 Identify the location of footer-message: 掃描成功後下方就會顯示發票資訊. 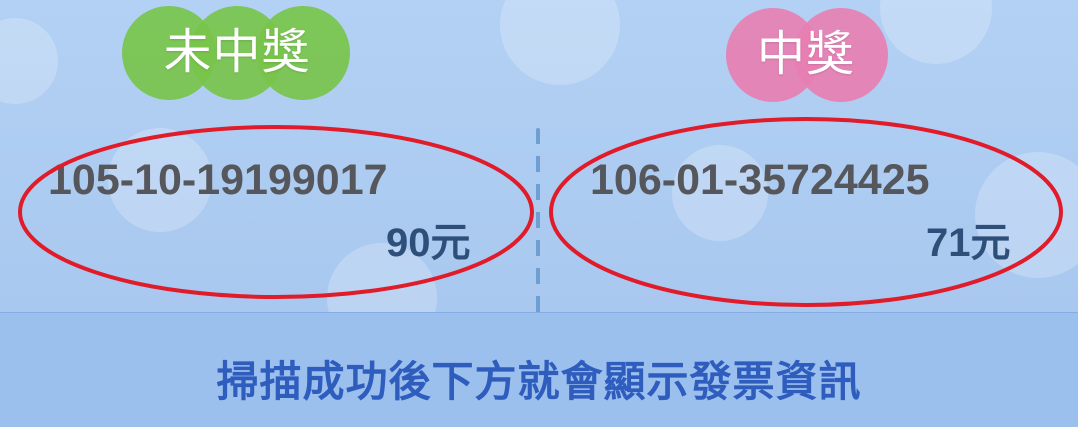
(539, 381).